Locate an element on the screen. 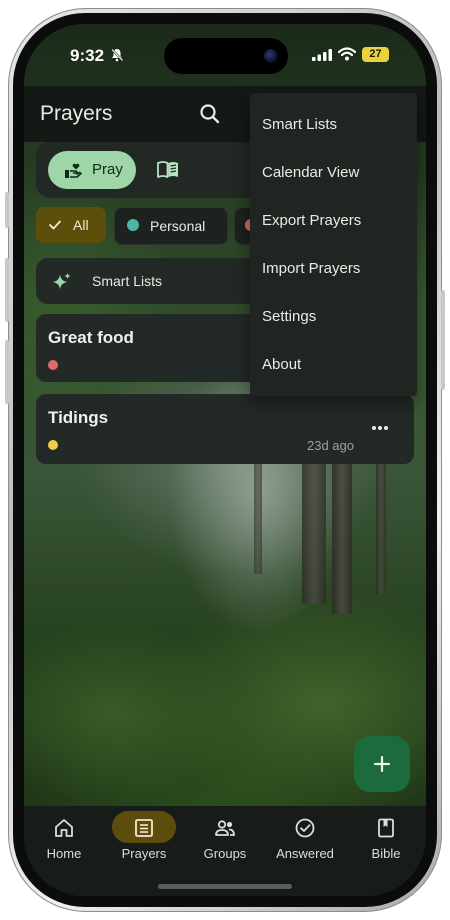 This screenshot has width=450, height=920. prayer-age: 23d ago is located at coordinates (330, 445).